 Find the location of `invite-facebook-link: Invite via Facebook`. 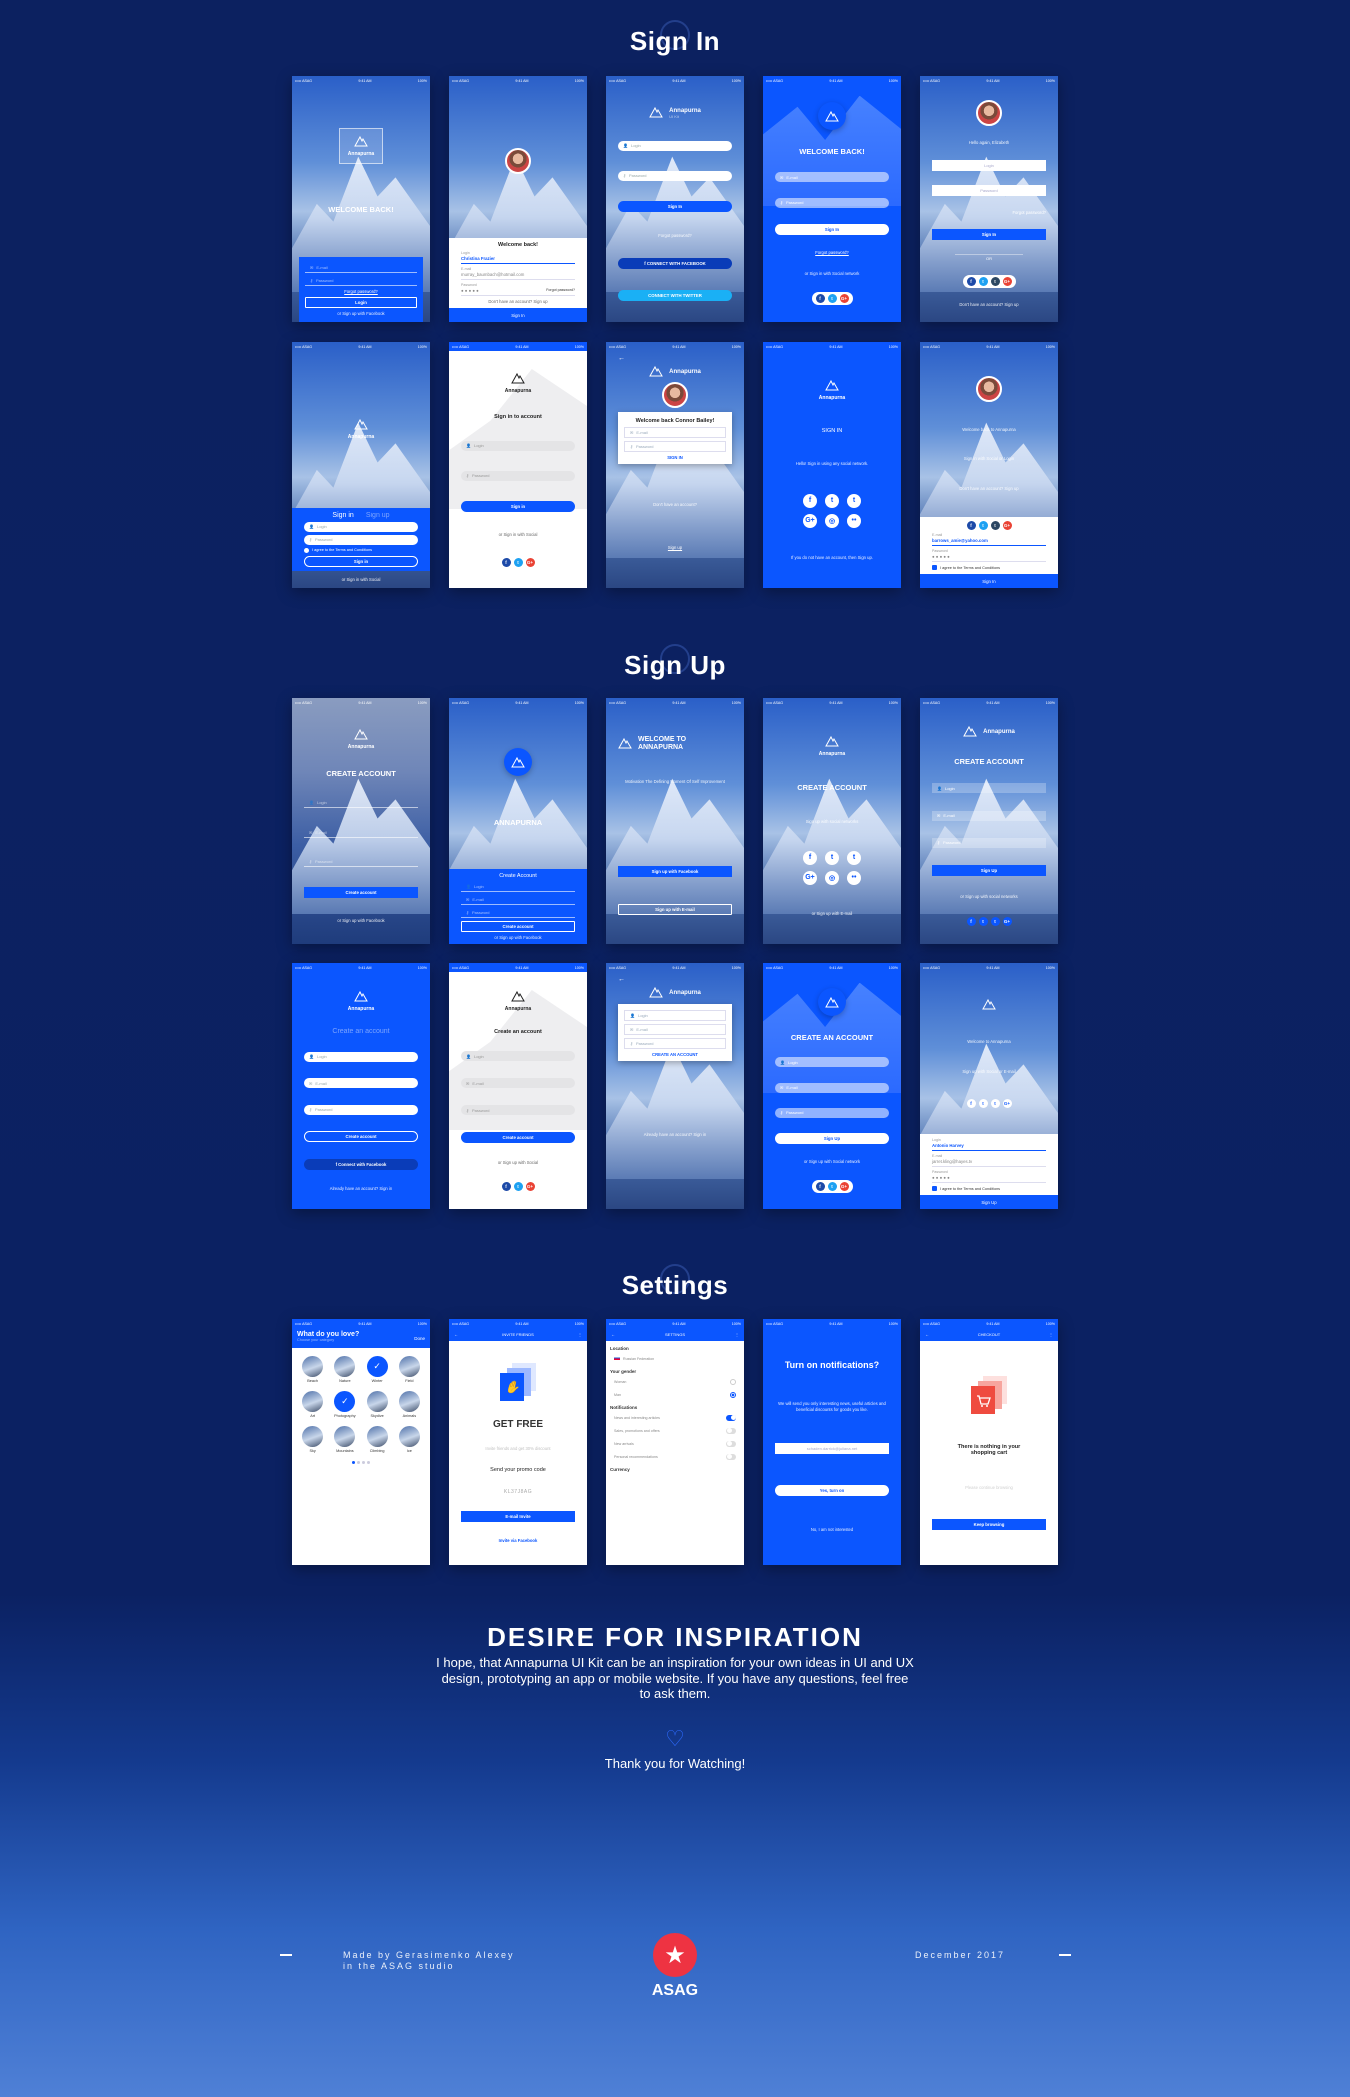

invite-facebook-link: Invite via Facebook is located at coordinates (518, 1540).